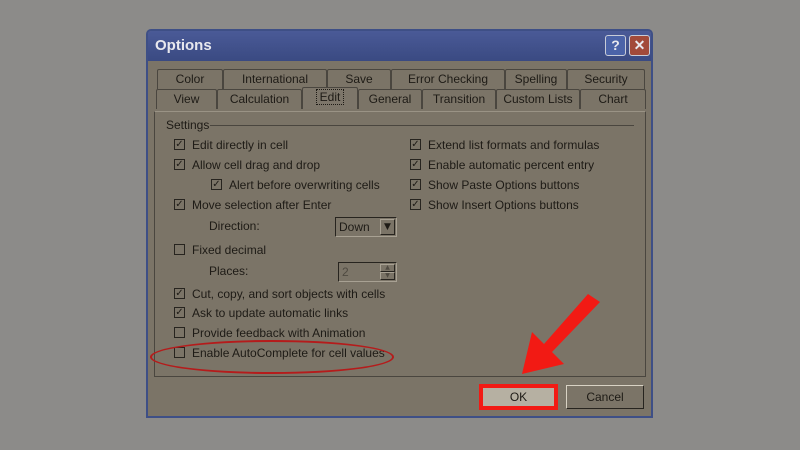 This screenshot has height=450, width=800. What do you see at coordinates (354, 227) in the screenshot?
I see `direction-value: Down` at bounding box center [354, 227].